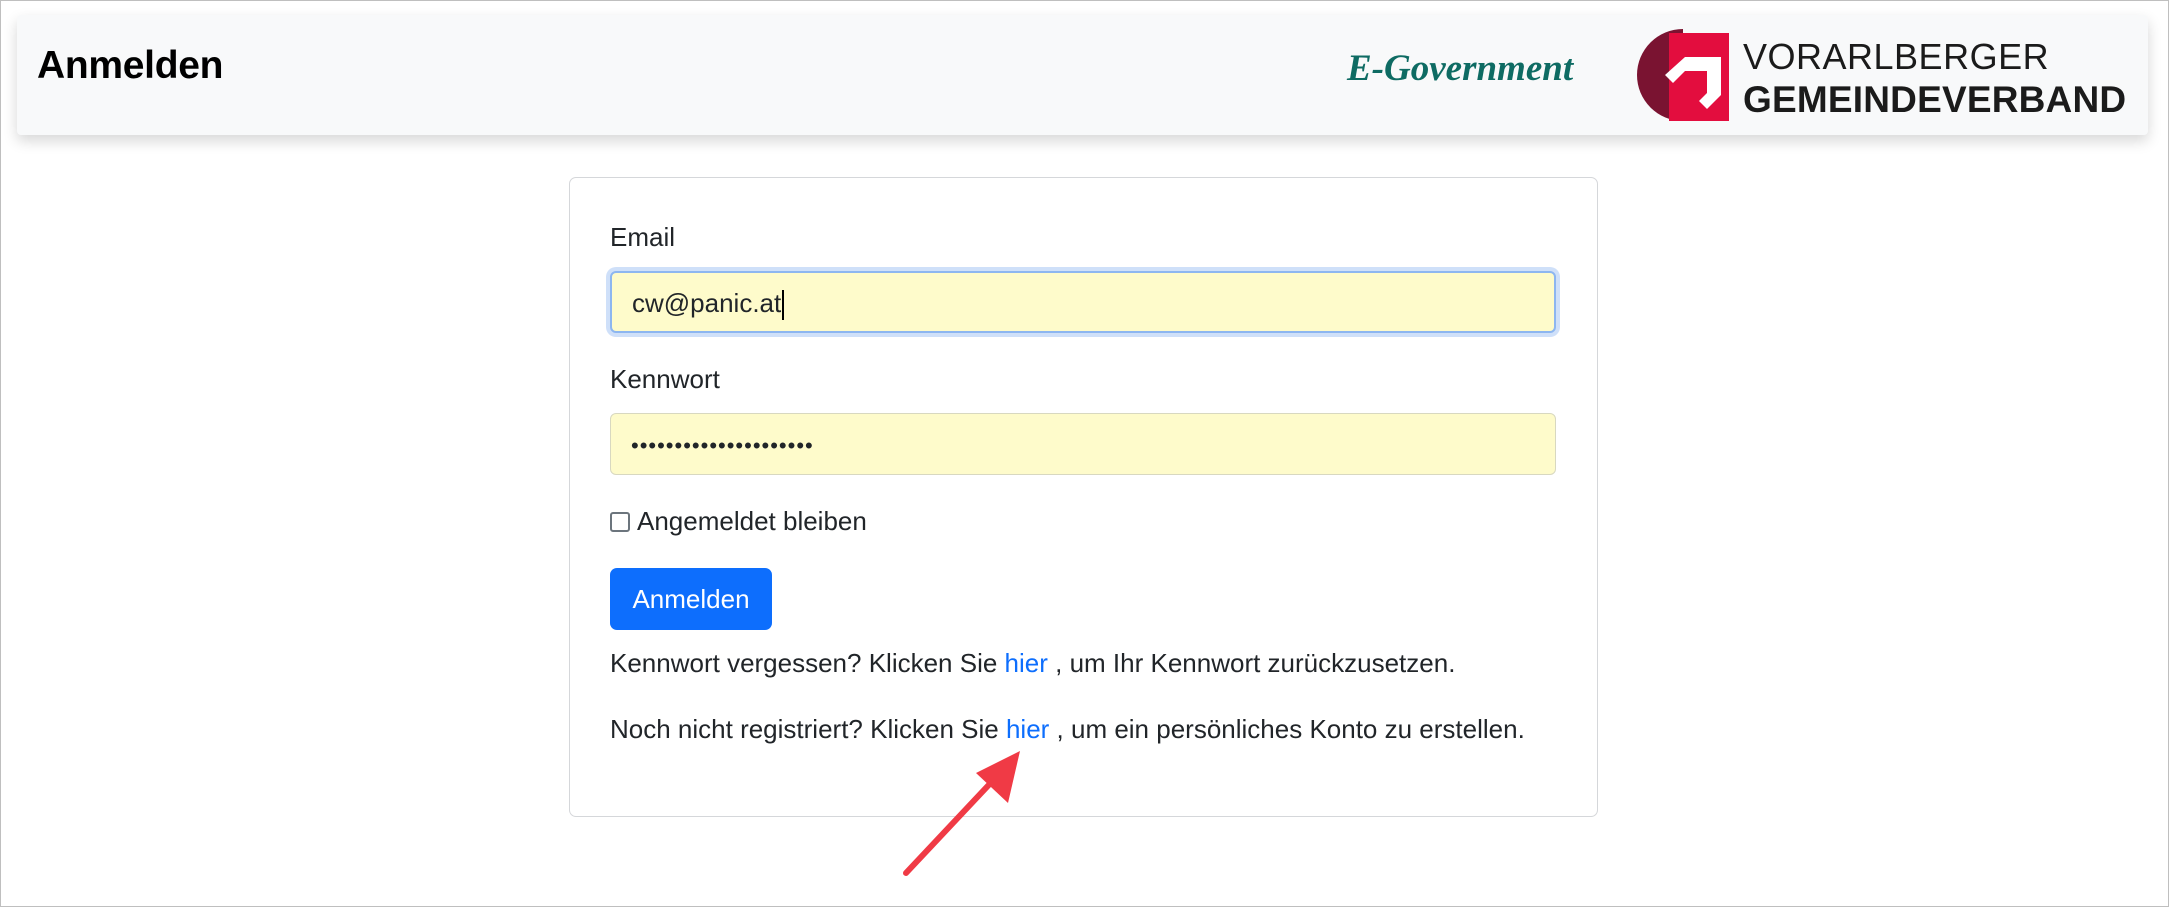  I want to click on gemeindeverband-logo-icon, so click(1683, 75).